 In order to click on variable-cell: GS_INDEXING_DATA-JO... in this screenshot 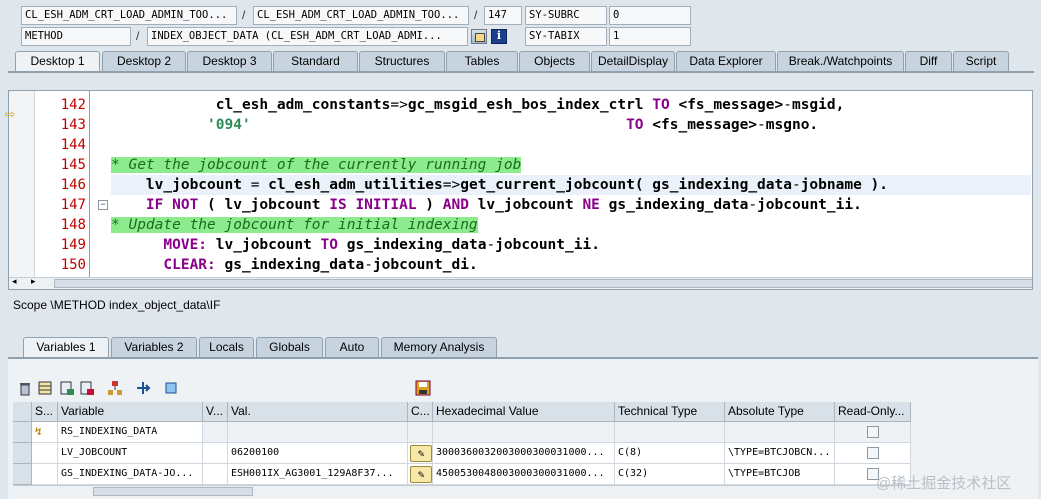, I will do `click(130, 474)`.